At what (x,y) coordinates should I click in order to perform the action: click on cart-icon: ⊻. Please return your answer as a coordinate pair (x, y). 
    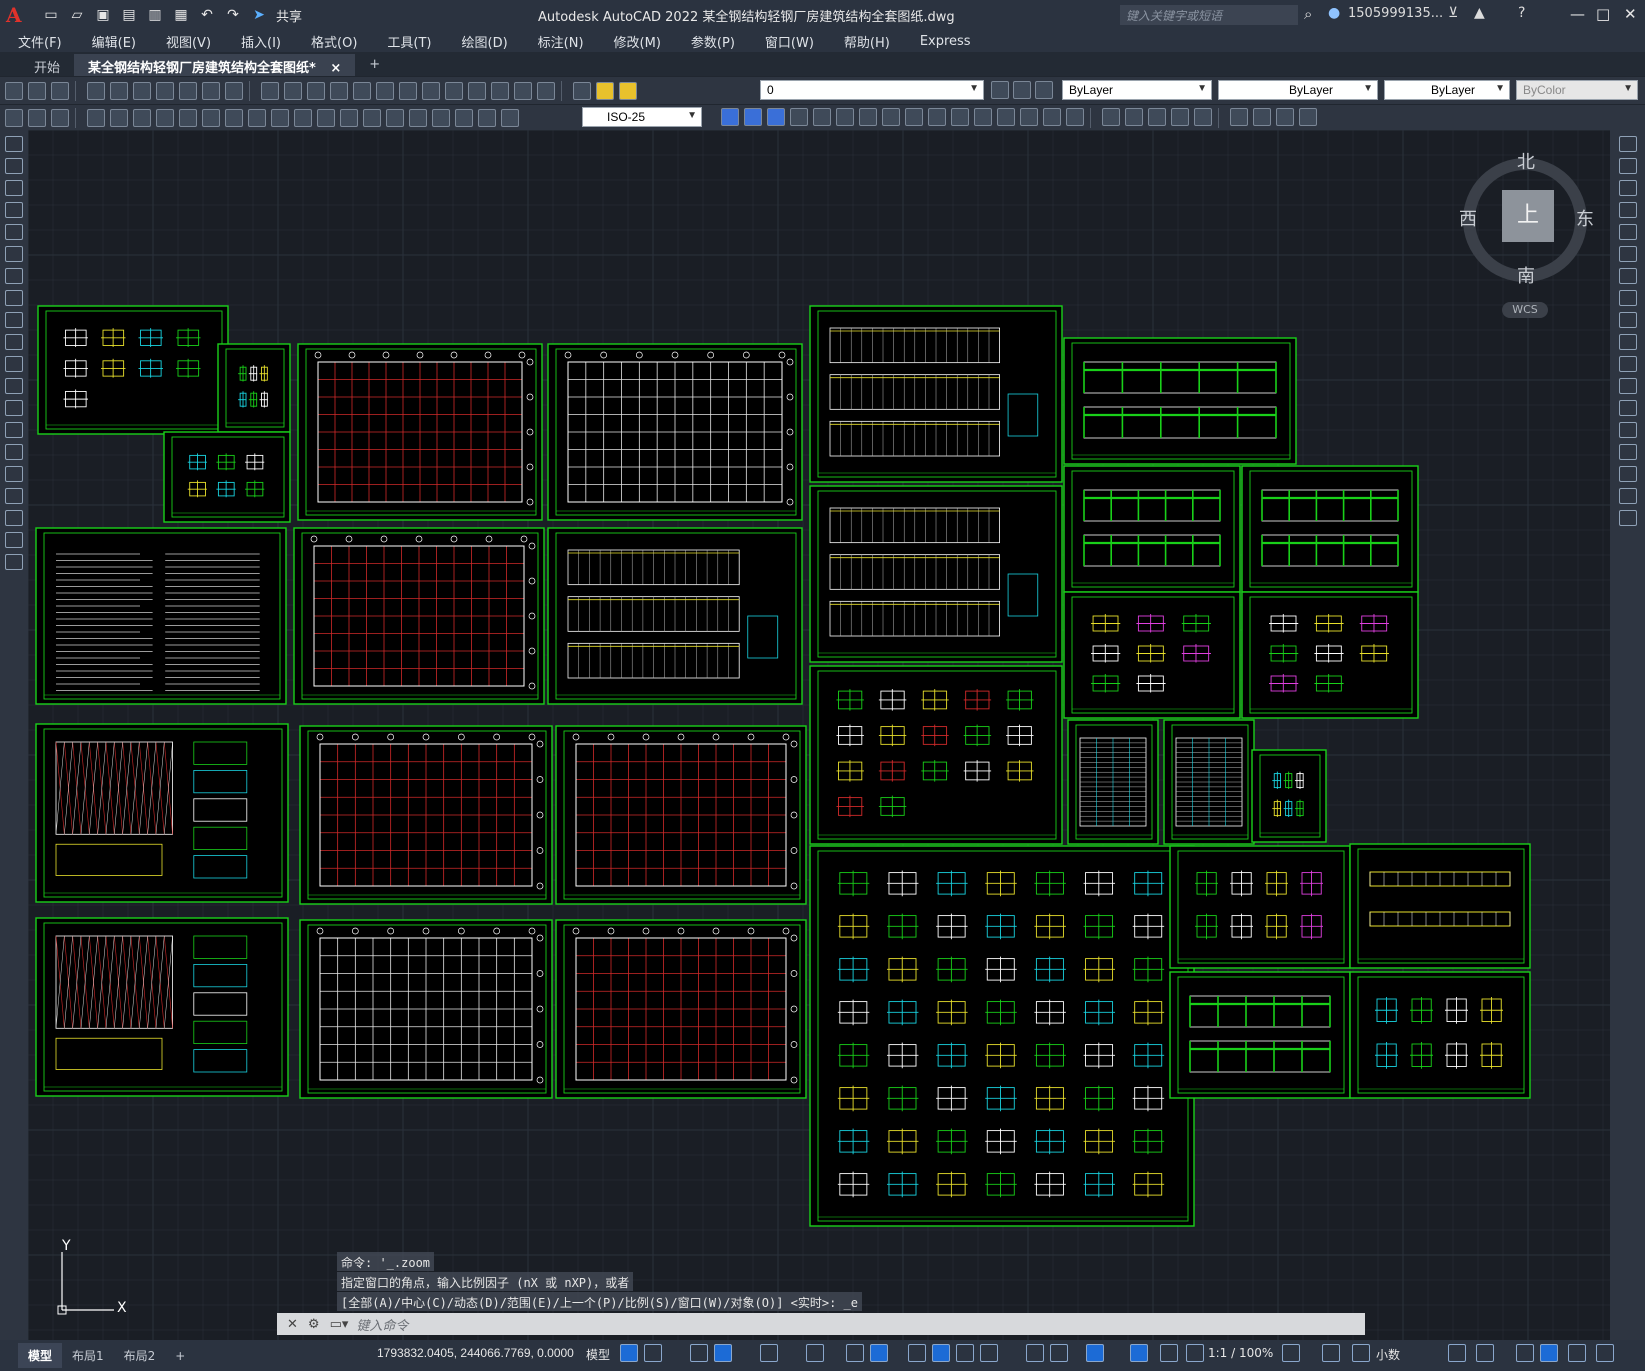
    Looking at the image, I should click on (1453, 13).